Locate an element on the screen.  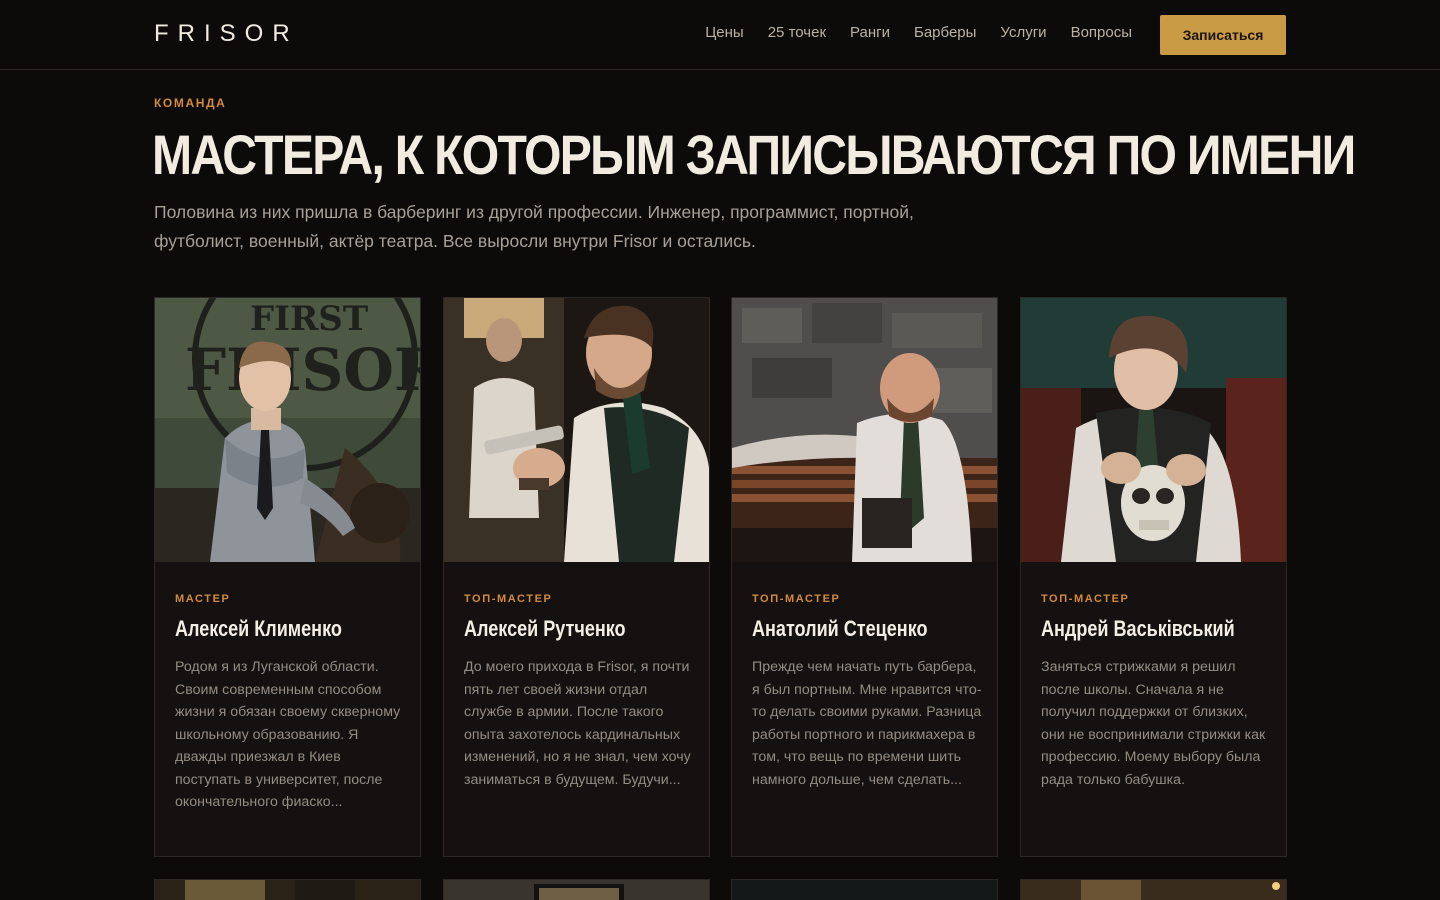
book-button: Записаться is located at coordinates (1223, 35).